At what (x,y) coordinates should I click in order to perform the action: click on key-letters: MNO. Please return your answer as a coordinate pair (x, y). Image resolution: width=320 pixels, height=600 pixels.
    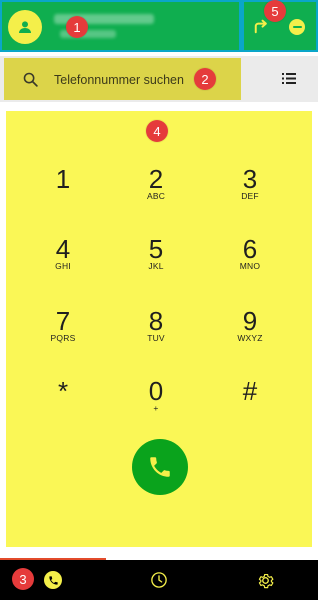
    Looking at the image, I should click on (250, 266).